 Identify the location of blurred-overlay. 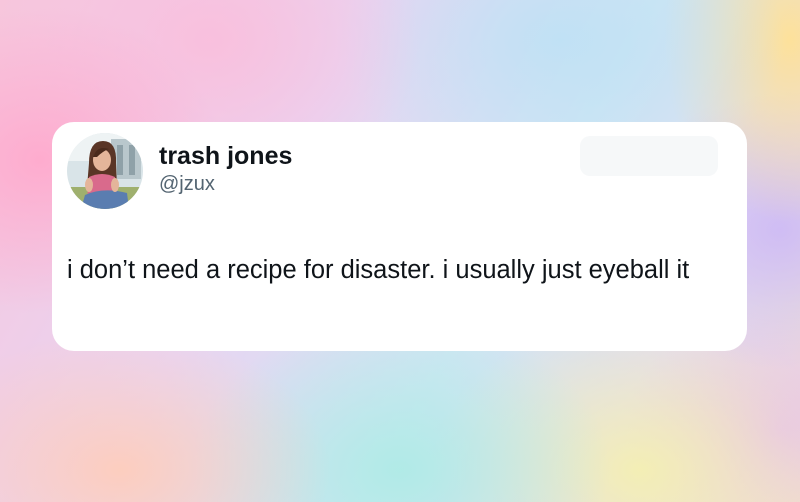
(649, 156).